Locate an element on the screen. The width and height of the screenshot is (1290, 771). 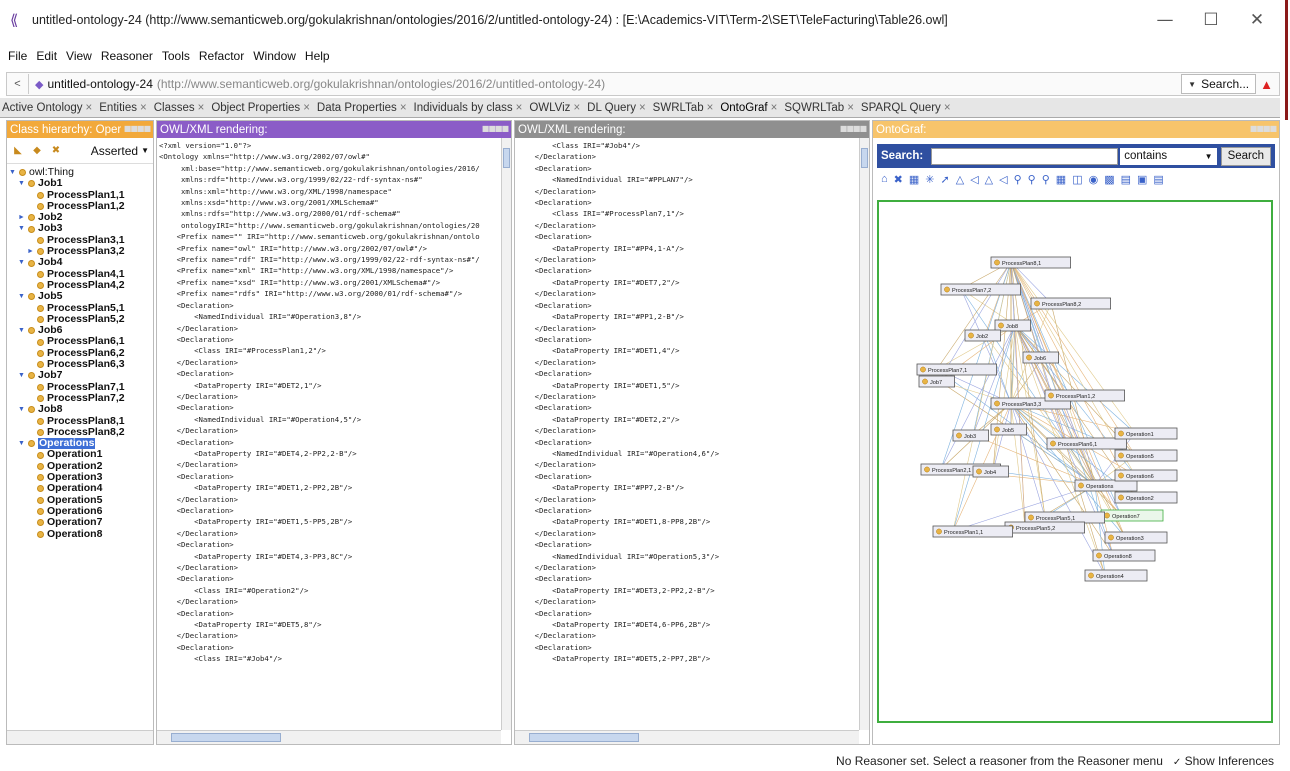
graph-node: Job3 is located at coordinates (970, 435).